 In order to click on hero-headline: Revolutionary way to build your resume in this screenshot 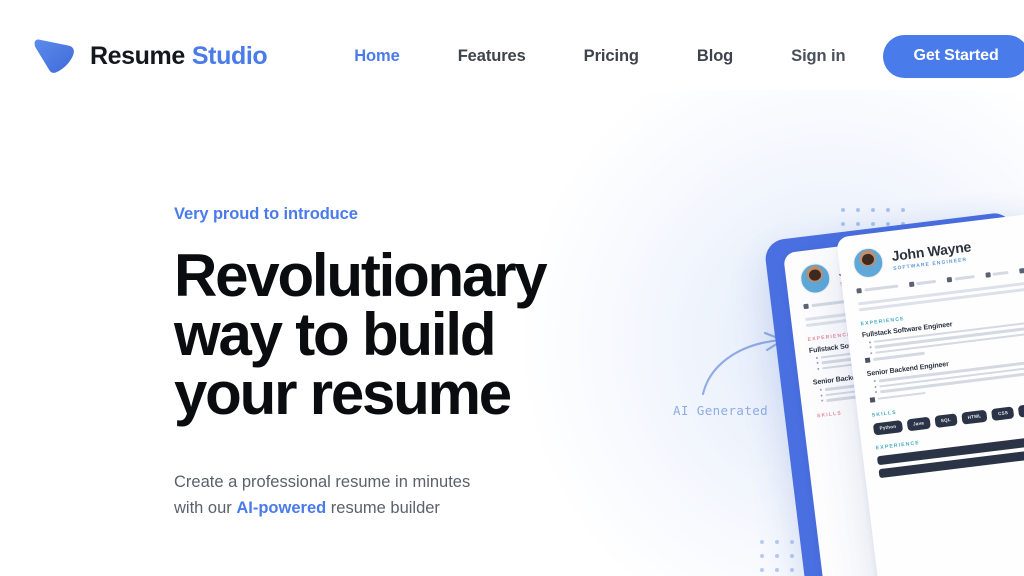, I will do `click(409, 334)`.